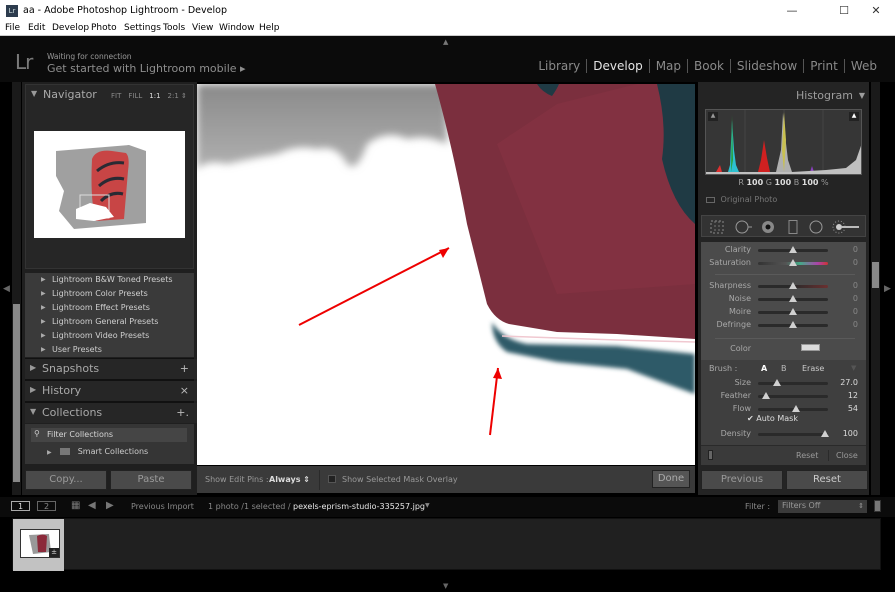 The image size is (895, 592). Describe the element at coordinates (111, 413) in the screenshot. I see `collections-header: ▼ Collections +.` at that location.